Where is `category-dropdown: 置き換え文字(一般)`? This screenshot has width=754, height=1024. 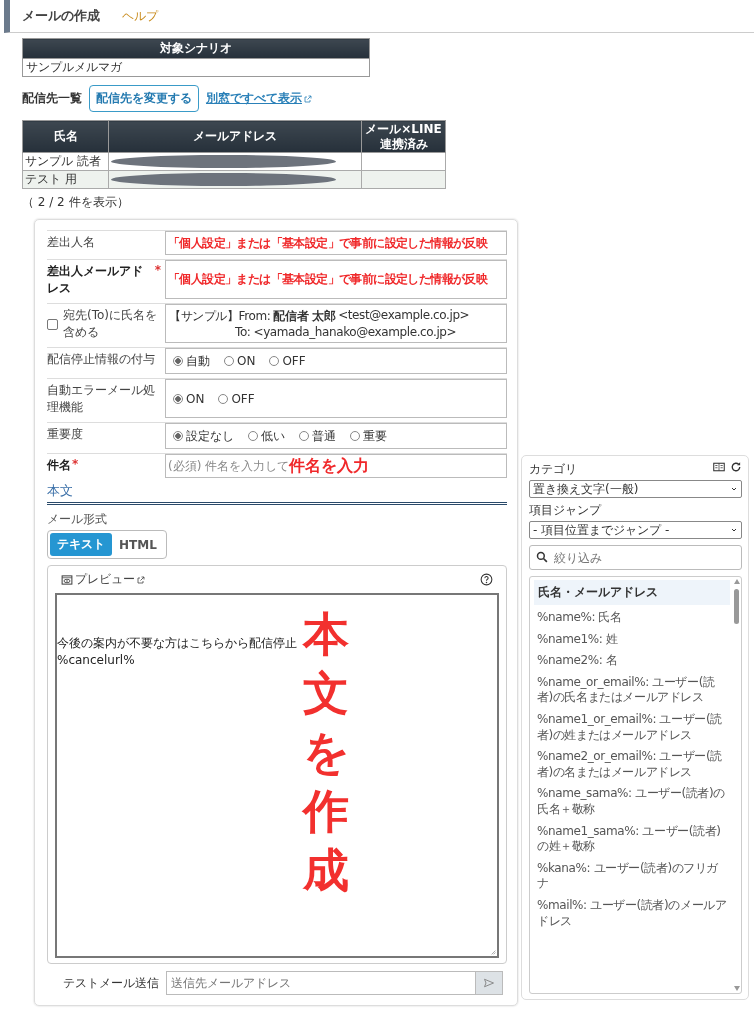
category-dropdown: 置き換え文字(一般) is located at coordinates (635, 489).